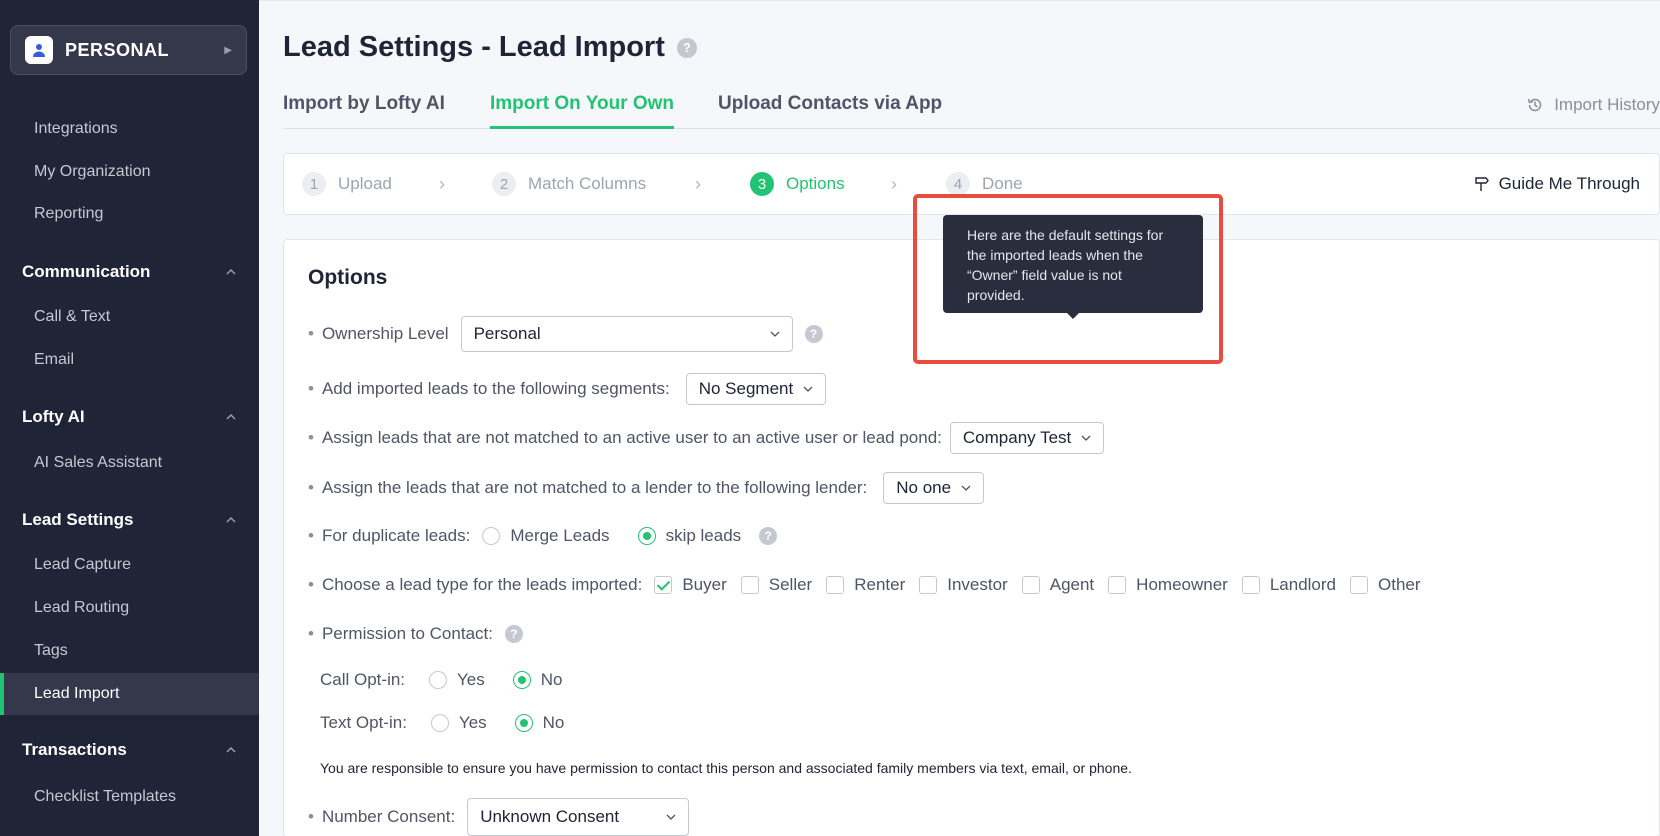 This screenshot has width=1660, height=836. What do you see at coordinates (1359, 585) in the screenshot?
I see `other-checkbox` at bounding box center [1359, 585].